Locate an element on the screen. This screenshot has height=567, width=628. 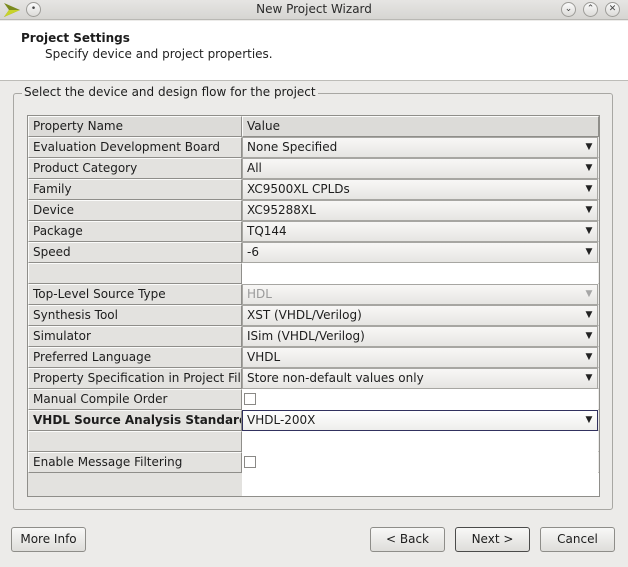
top-level-source-value: HDL is located at coordinates (259, 294).